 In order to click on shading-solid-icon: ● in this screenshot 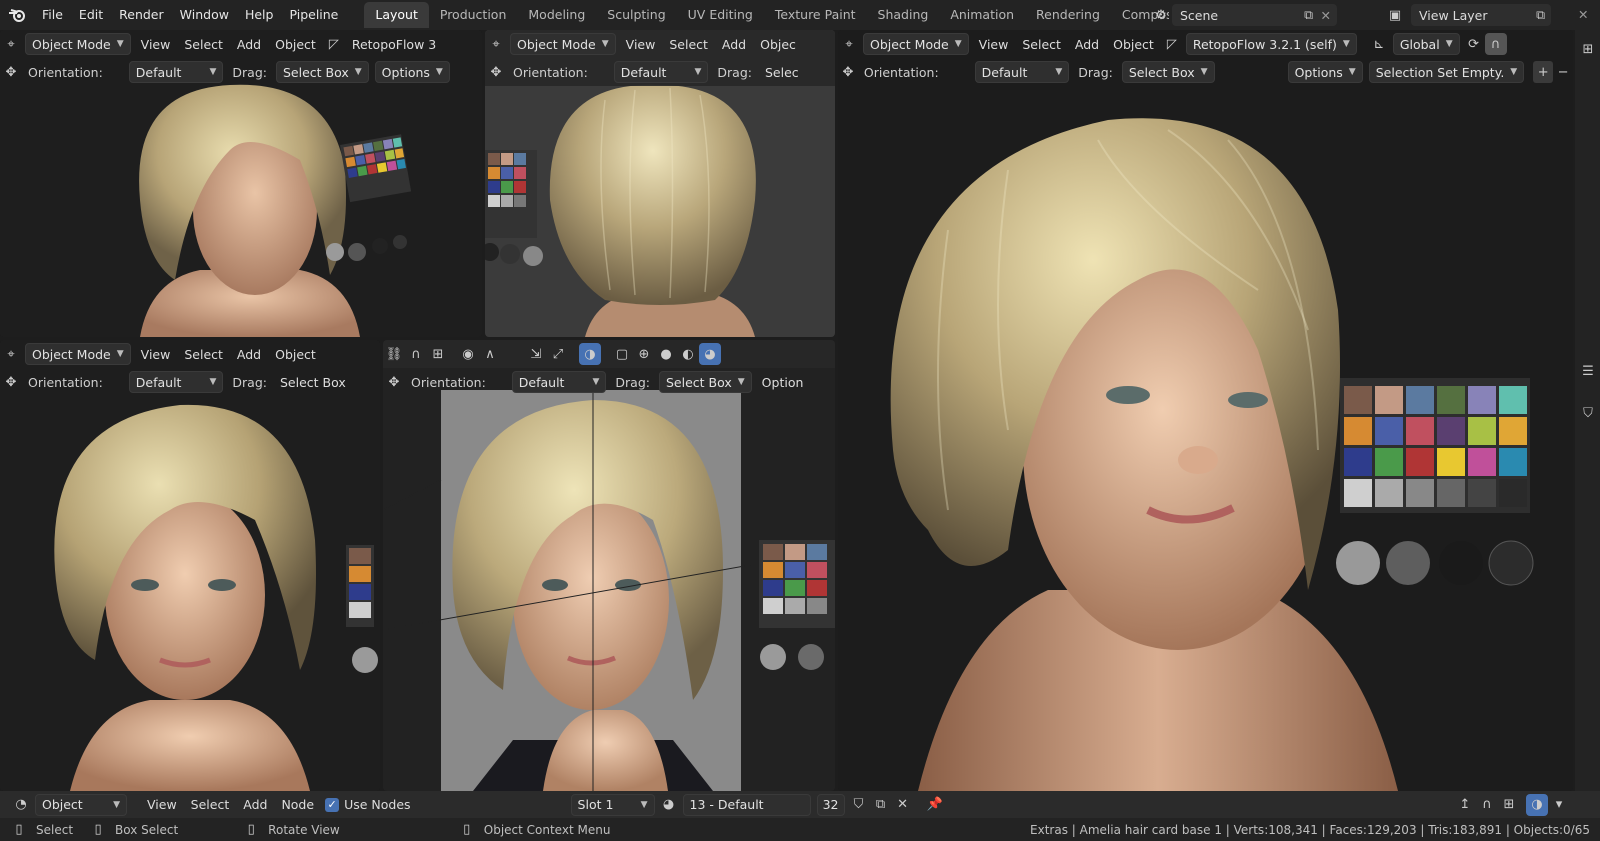, I will do `click(666, 354)`.